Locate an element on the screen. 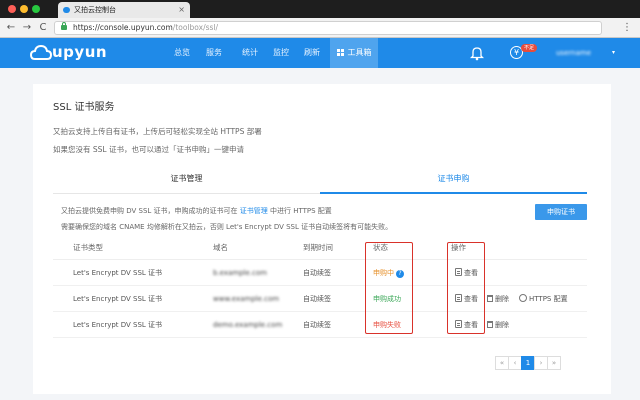 The height and width of the screenshot is (400, 640). browser-menu-icon: ⋮ is located at coordinates (627, 28).